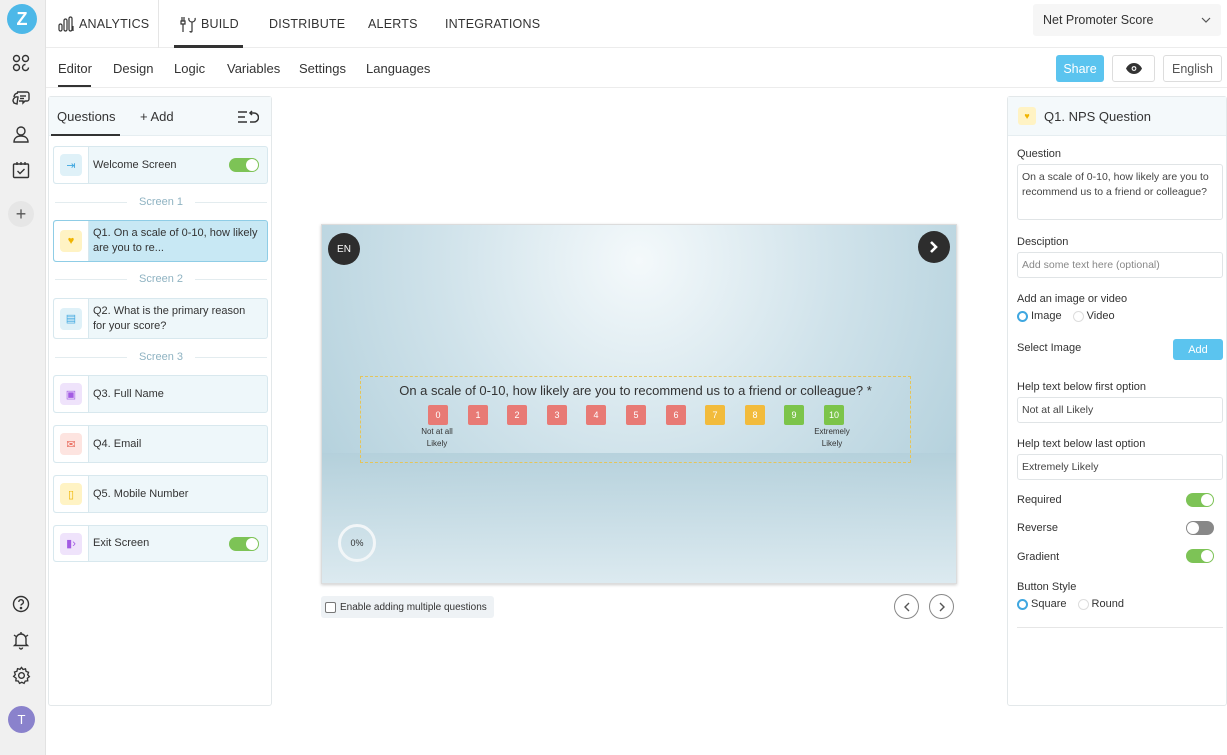  What do you see at coordinates (1041, 604) in the screenshot?
I see `button-style-square: Square` at bounding box center [1041, 604].